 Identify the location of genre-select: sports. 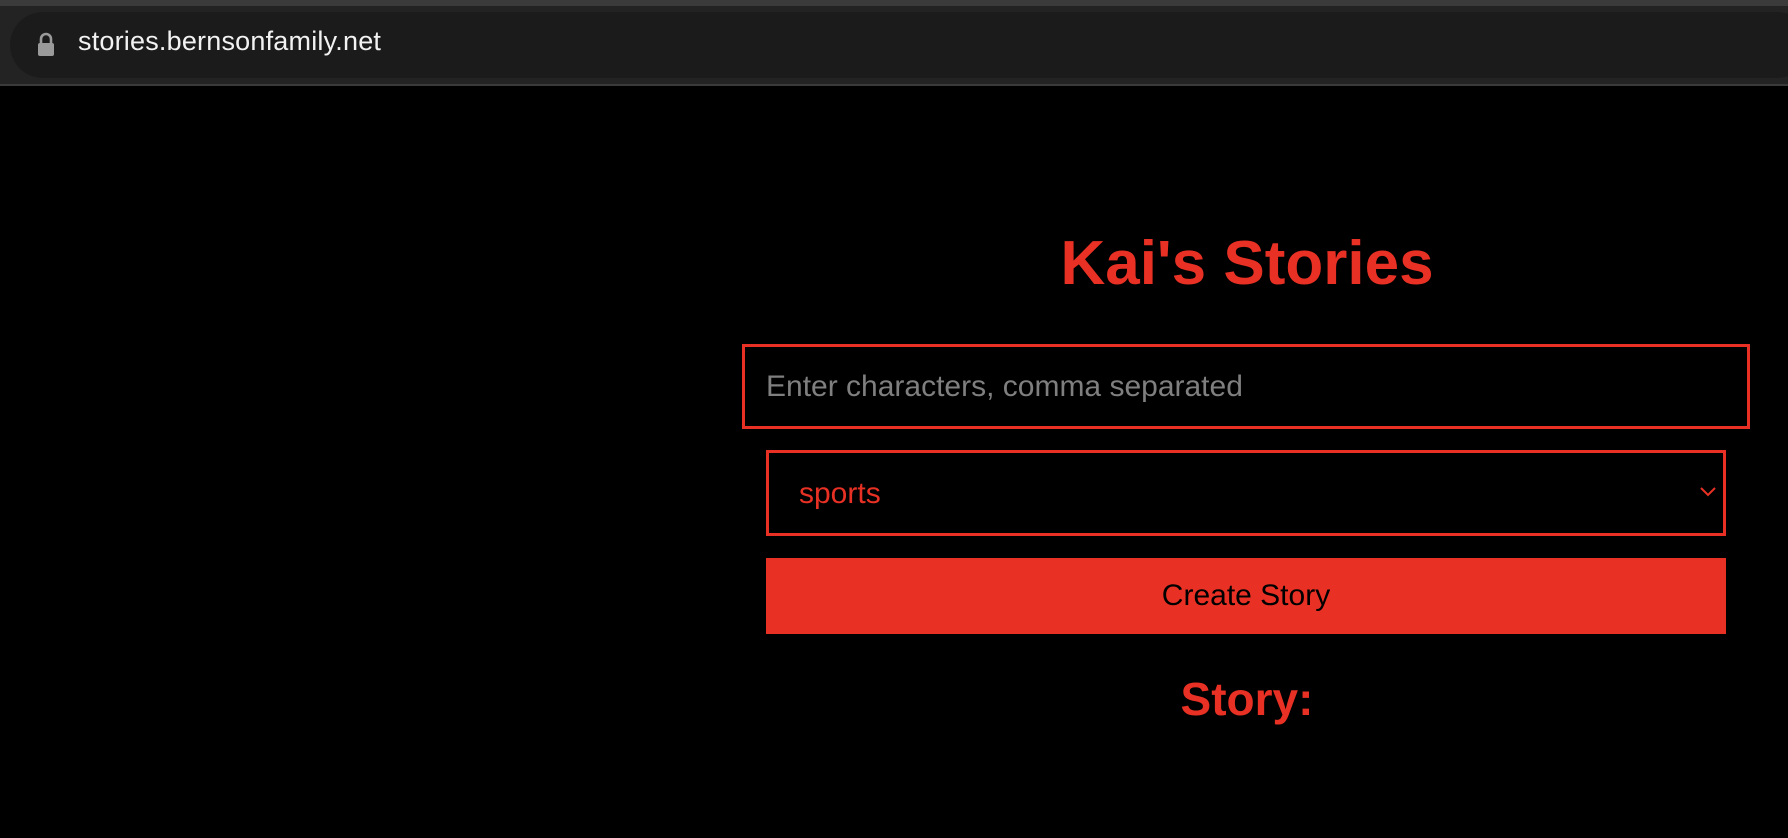
(1246, 493).